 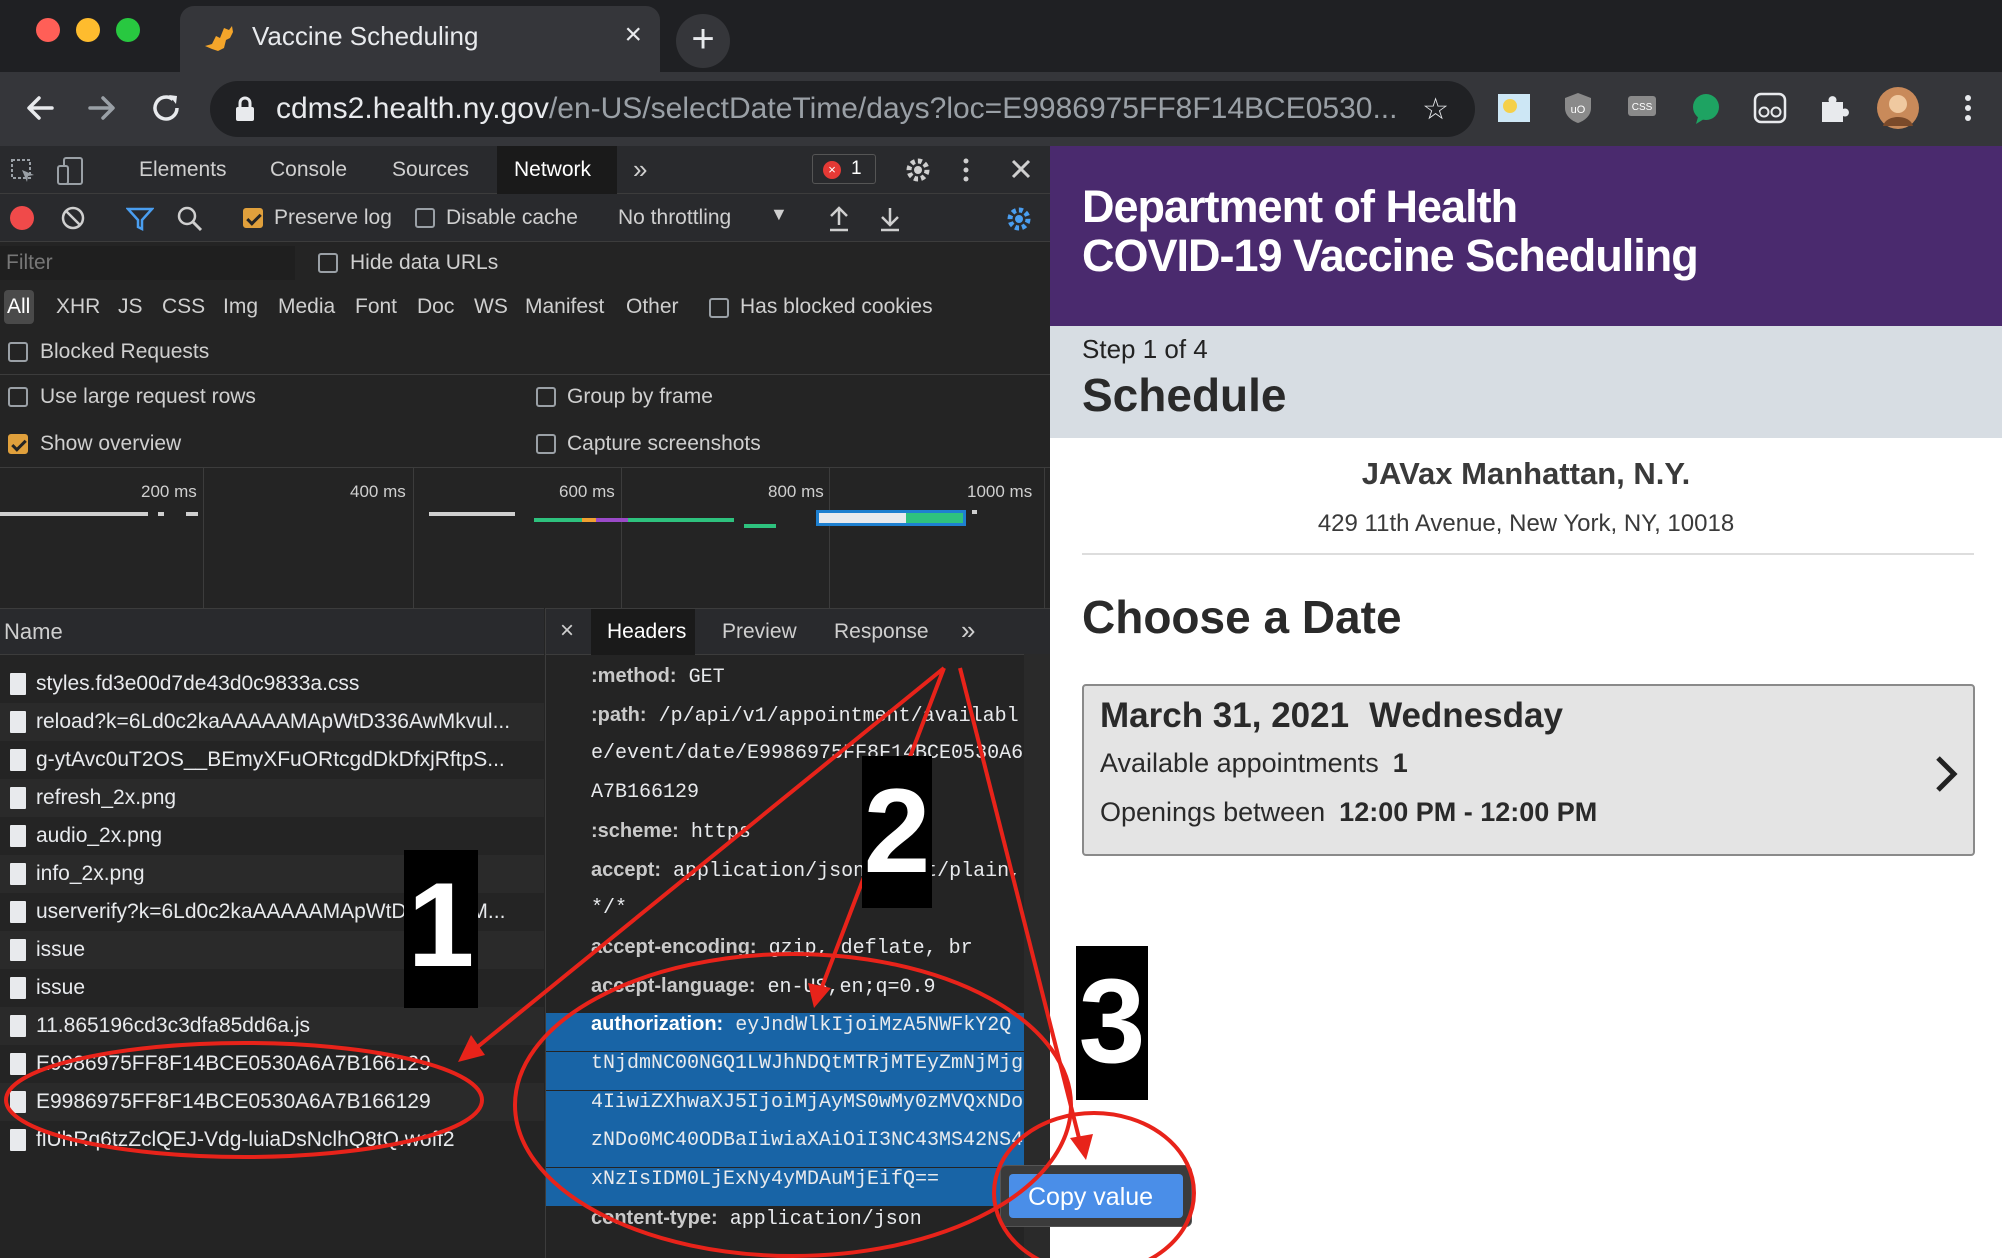 I want to click on large-rows-checkbox, so click(x=18, y=397).